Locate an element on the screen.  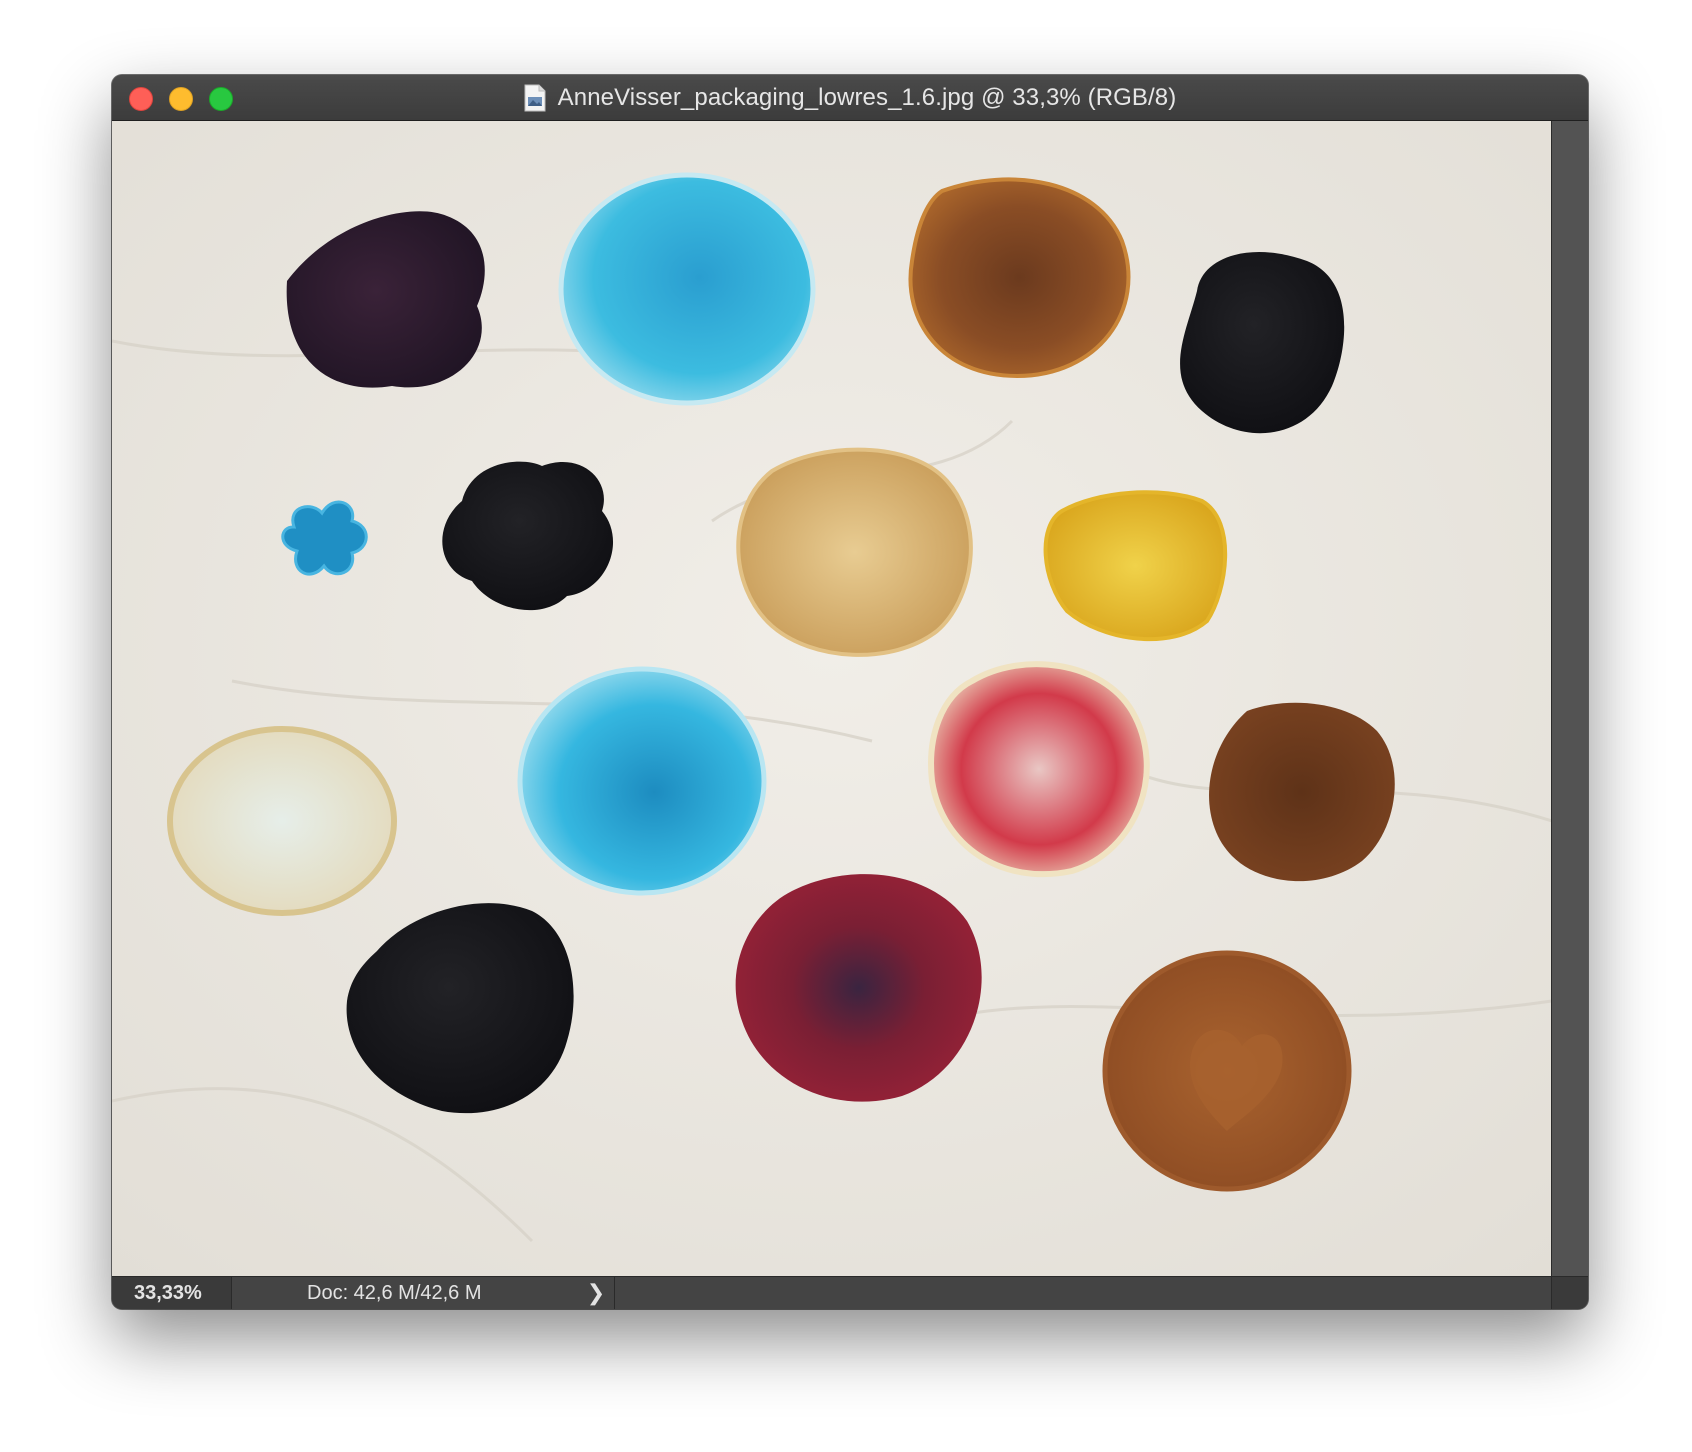
bowl-crimson is located at coordinates (858, 988).